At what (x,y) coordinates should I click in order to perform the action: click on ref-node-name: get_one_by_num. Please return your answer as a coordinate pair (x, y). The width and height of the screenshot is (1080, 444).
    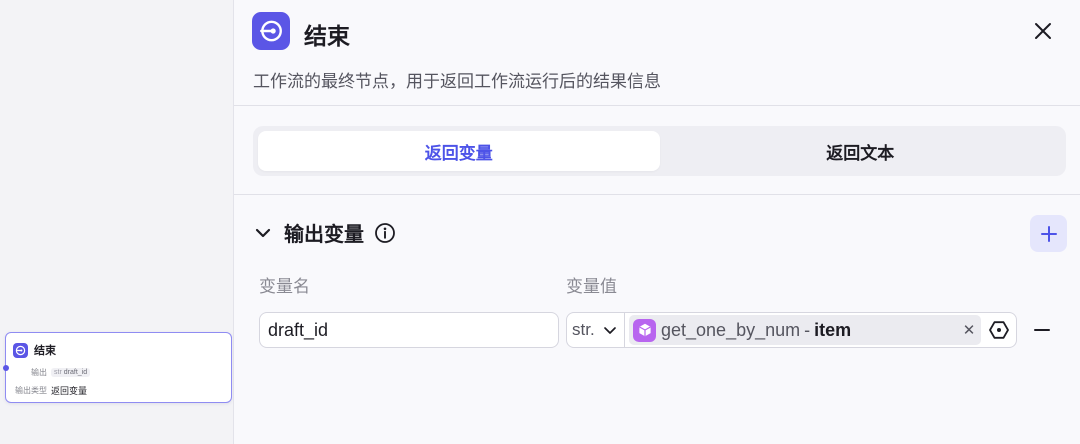
    Looking at the image, I should click on (731, 329).